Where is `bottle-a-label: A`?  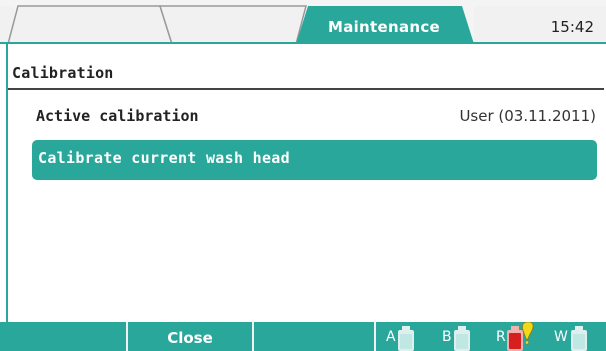 bottle-a-label: A is located at coordinates (391, 337).